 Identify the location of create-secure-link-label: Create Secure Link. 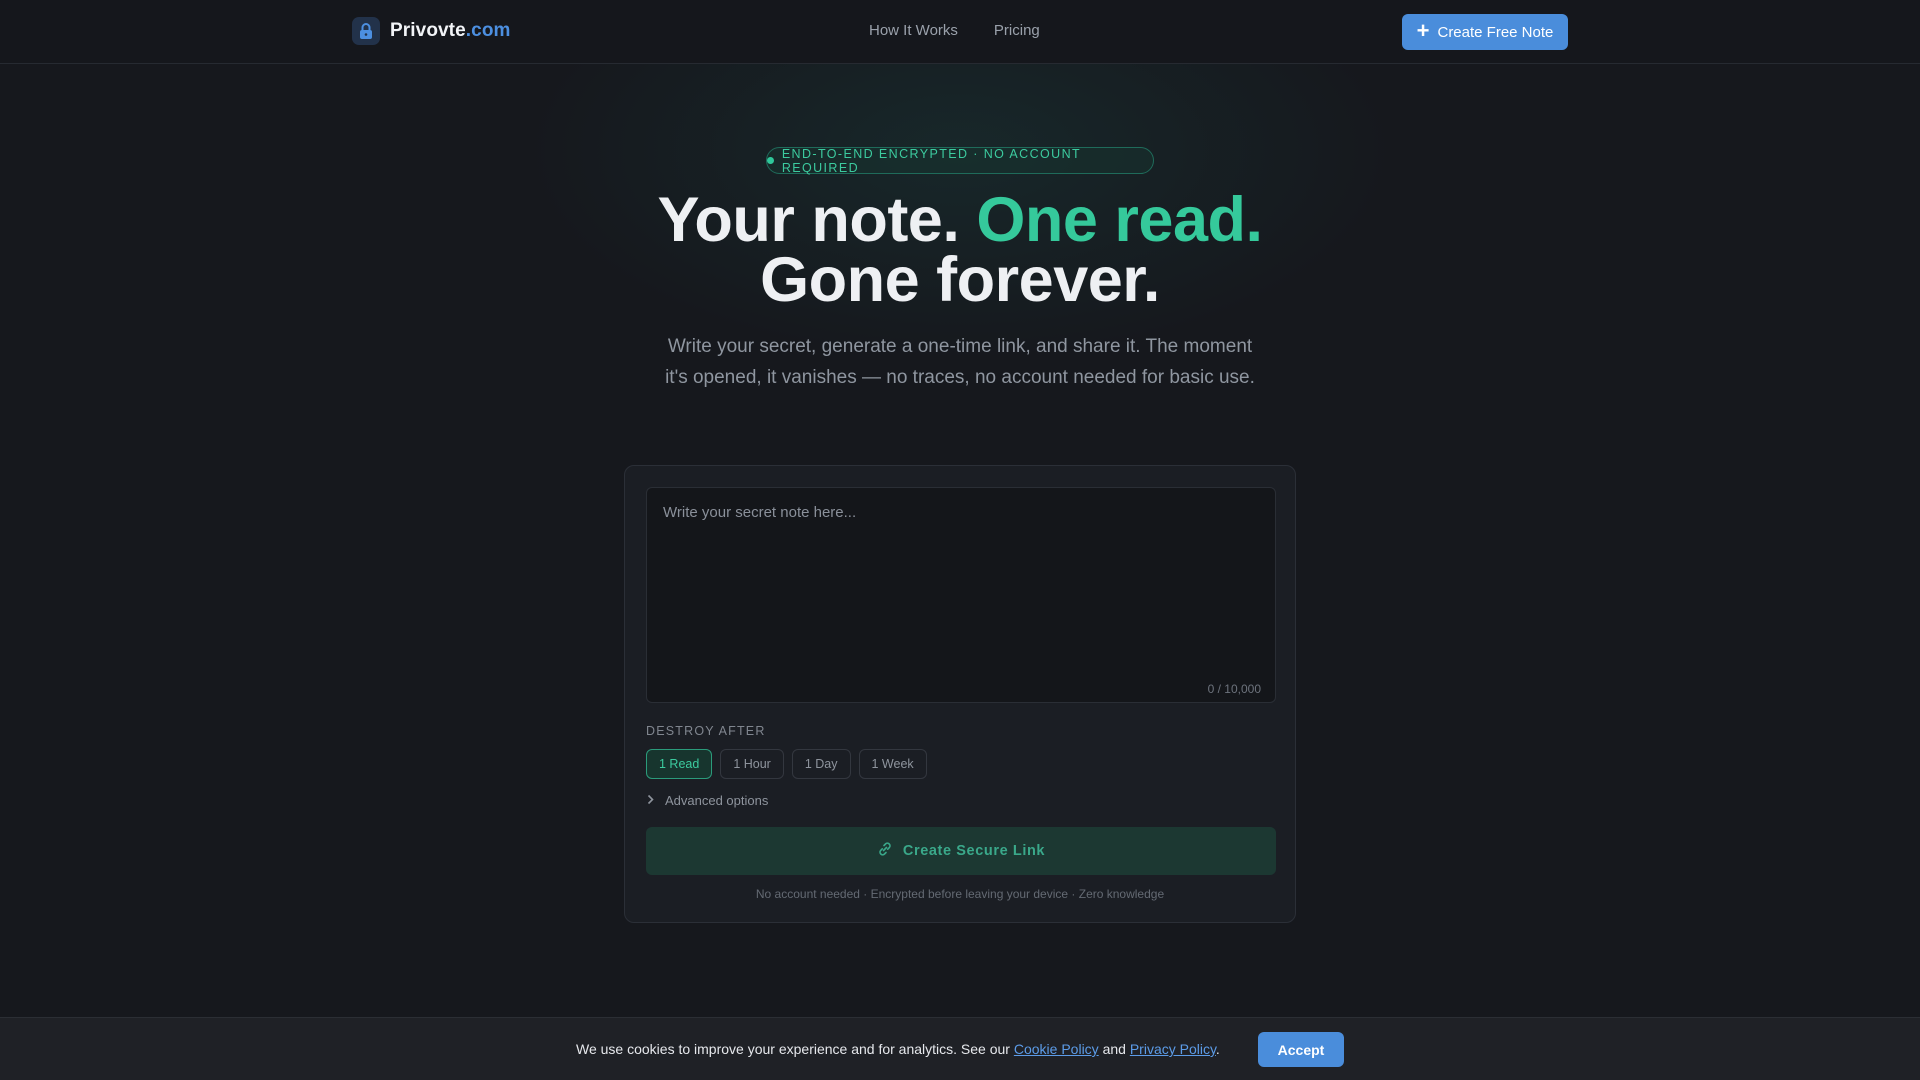
(974, 851).